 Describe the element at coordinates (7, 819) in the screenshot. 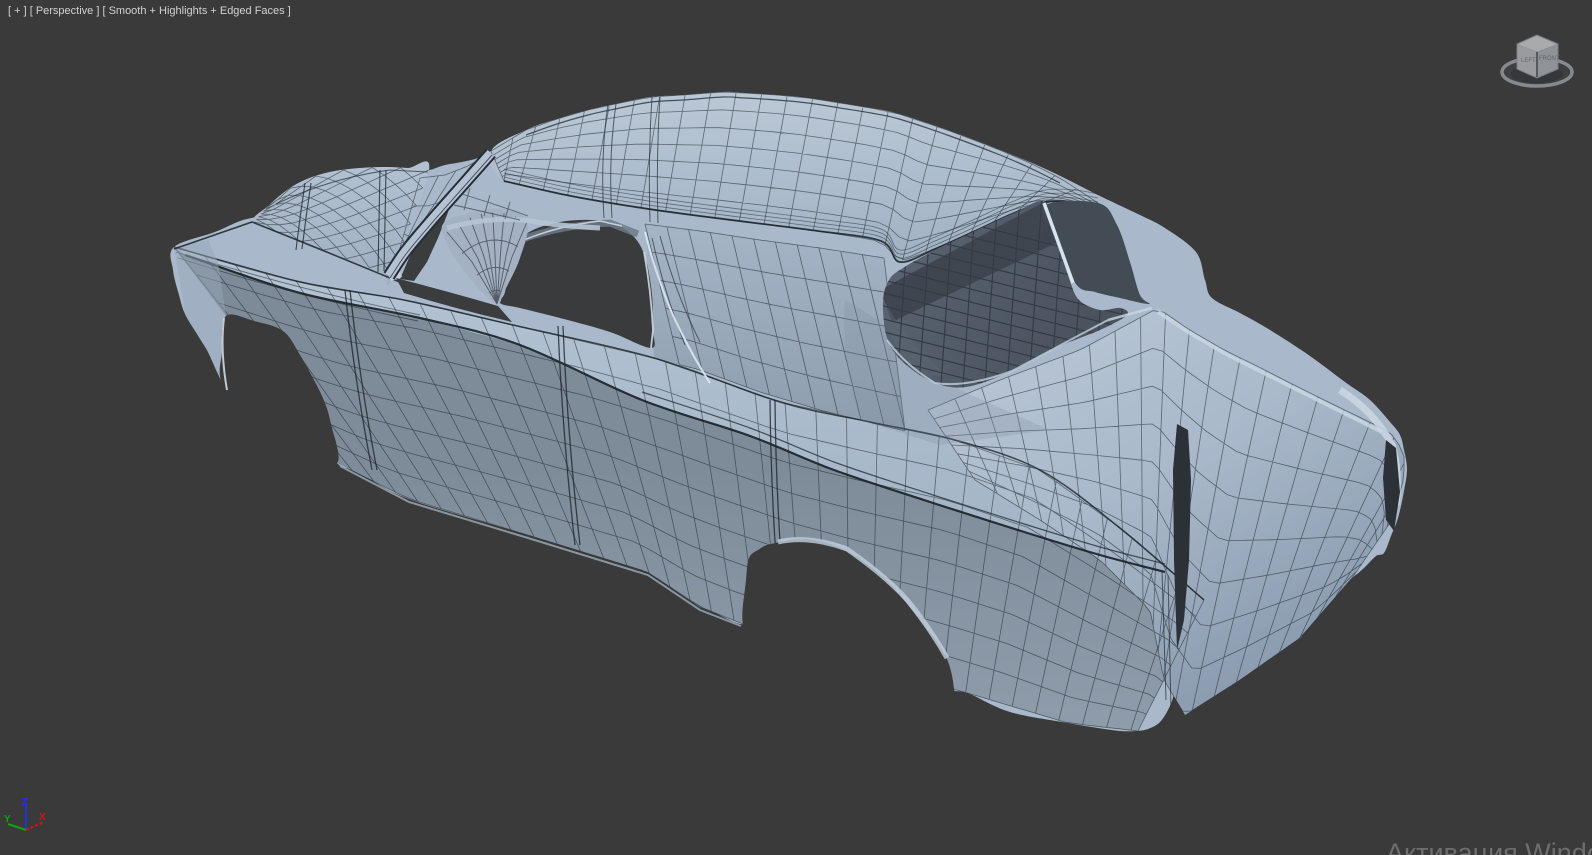

I see `svg-text: Y` at that location.